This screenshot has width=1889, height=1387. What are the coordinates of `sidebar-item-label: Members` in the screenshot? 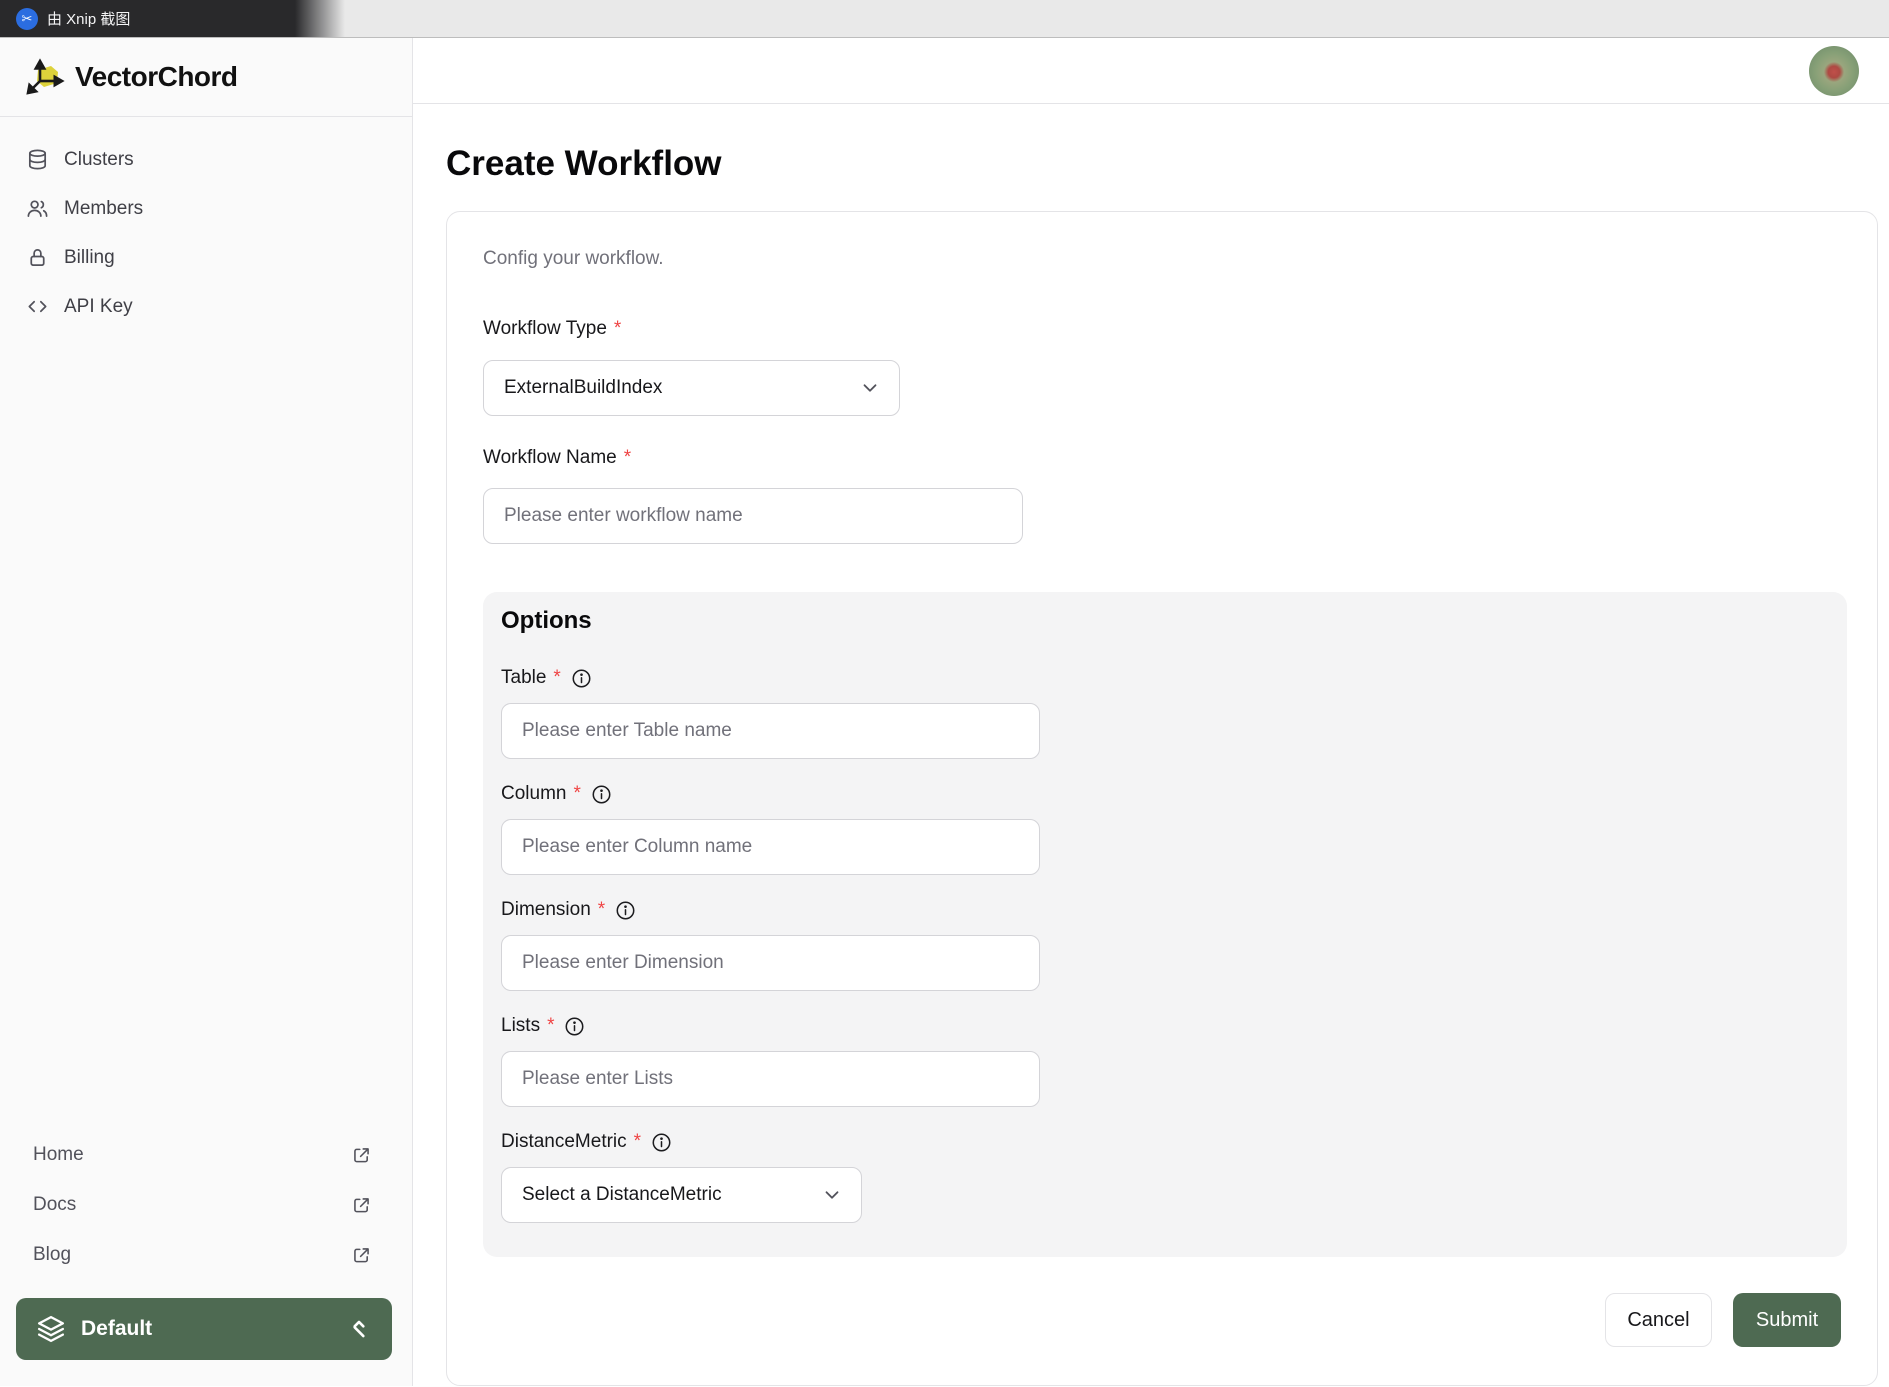 It's located at (104, 208).